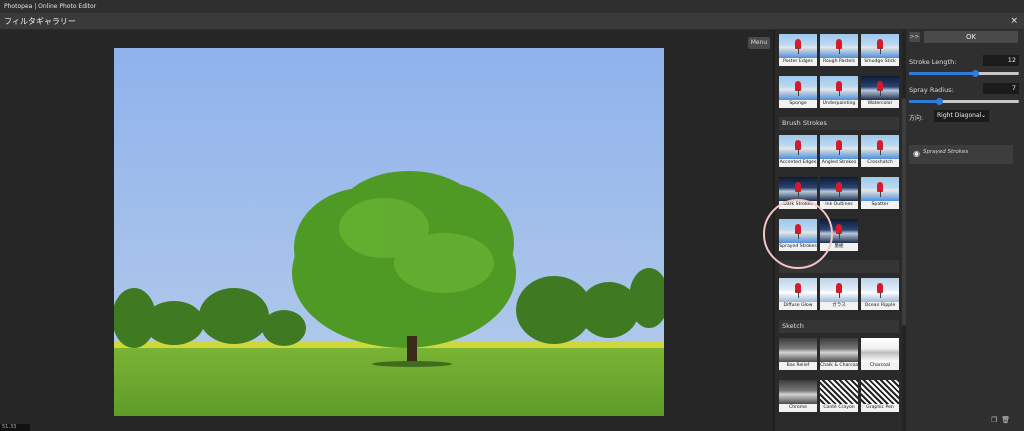 Image resolution: width=1024 pixels, height=431 pixels. I want to click on collapse-gallery-button: >>, so click(914, 37).